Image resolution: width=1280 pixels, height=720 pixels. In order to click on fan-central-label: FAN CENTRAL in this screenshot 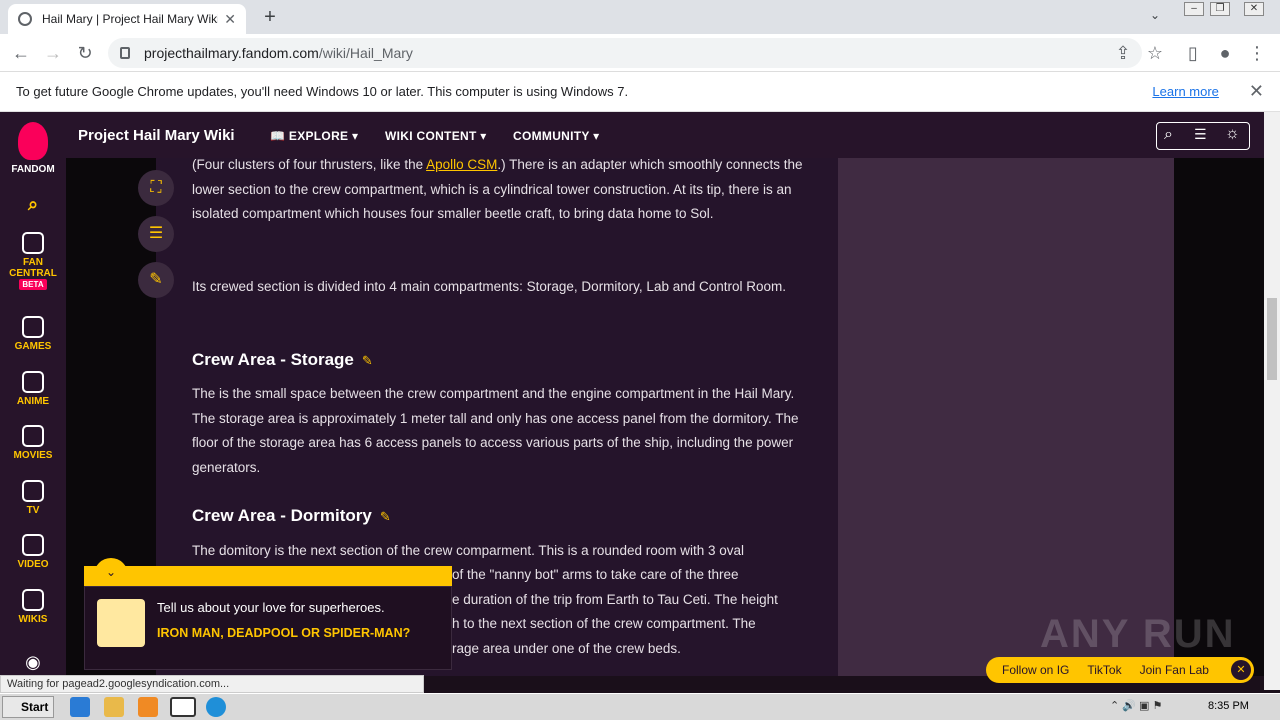, I will do `click(33, 268)`.